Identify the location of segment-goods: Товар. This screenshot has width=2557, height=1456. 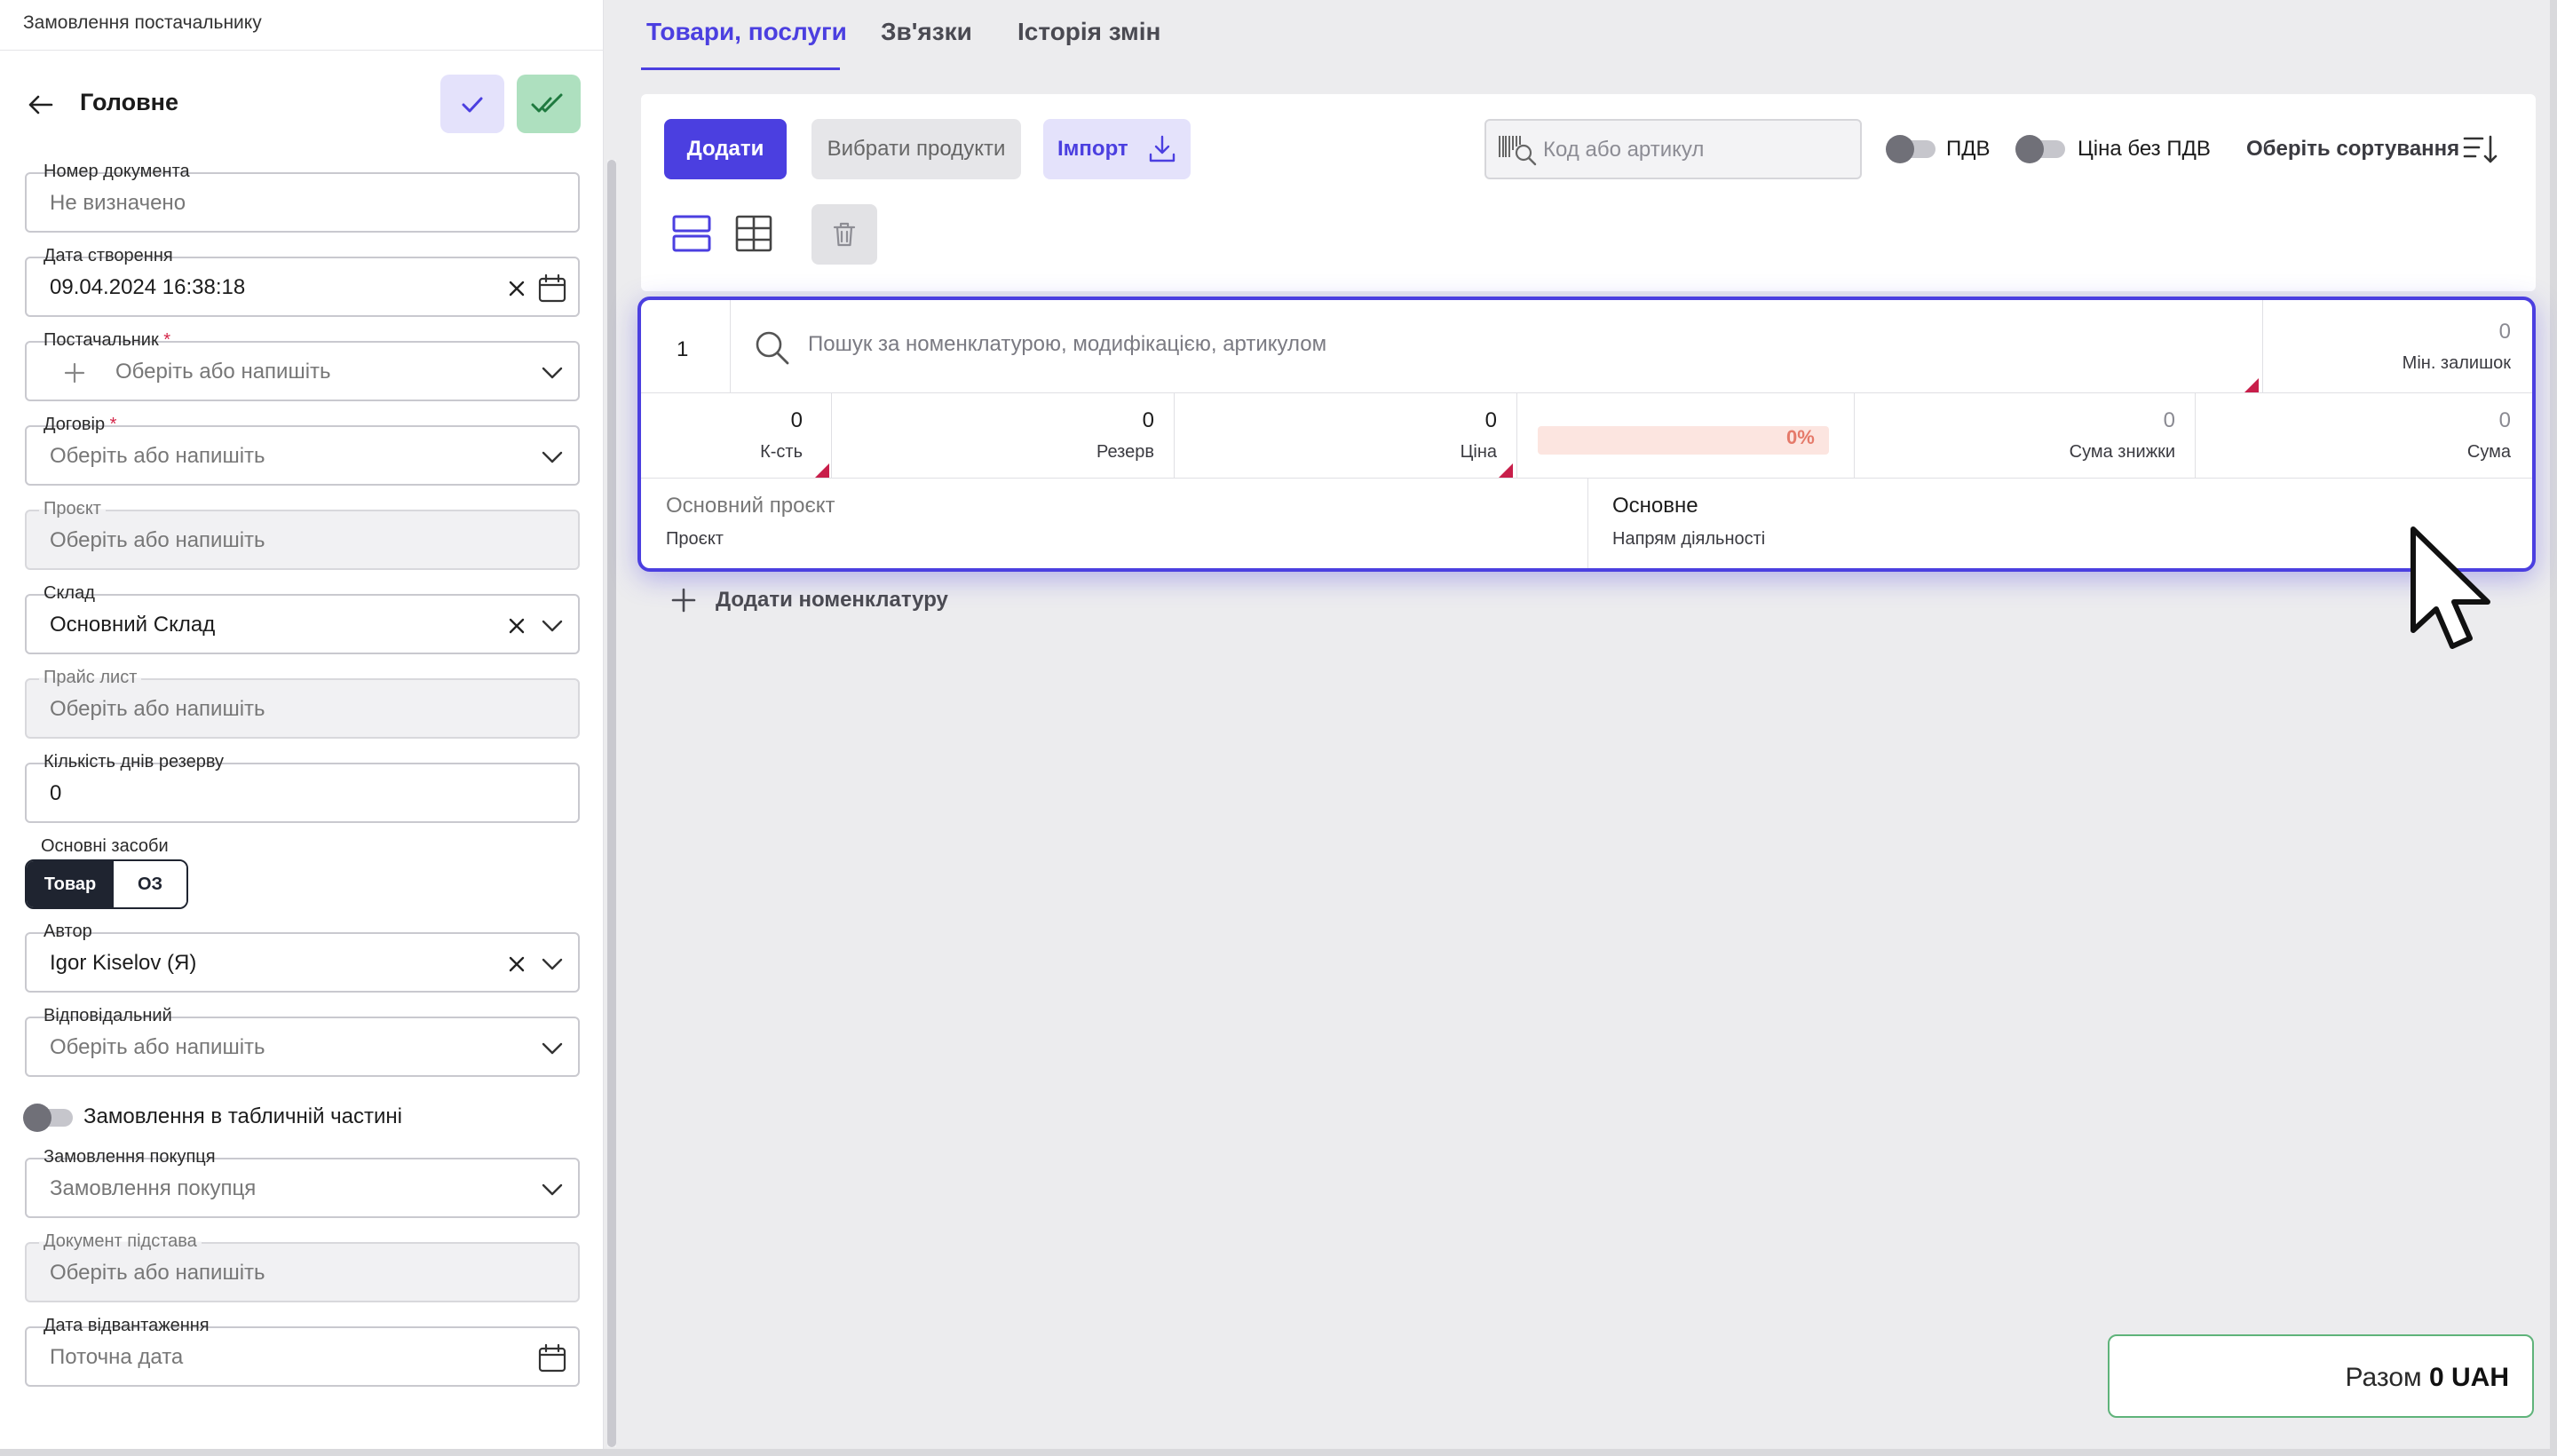
(70, 884).